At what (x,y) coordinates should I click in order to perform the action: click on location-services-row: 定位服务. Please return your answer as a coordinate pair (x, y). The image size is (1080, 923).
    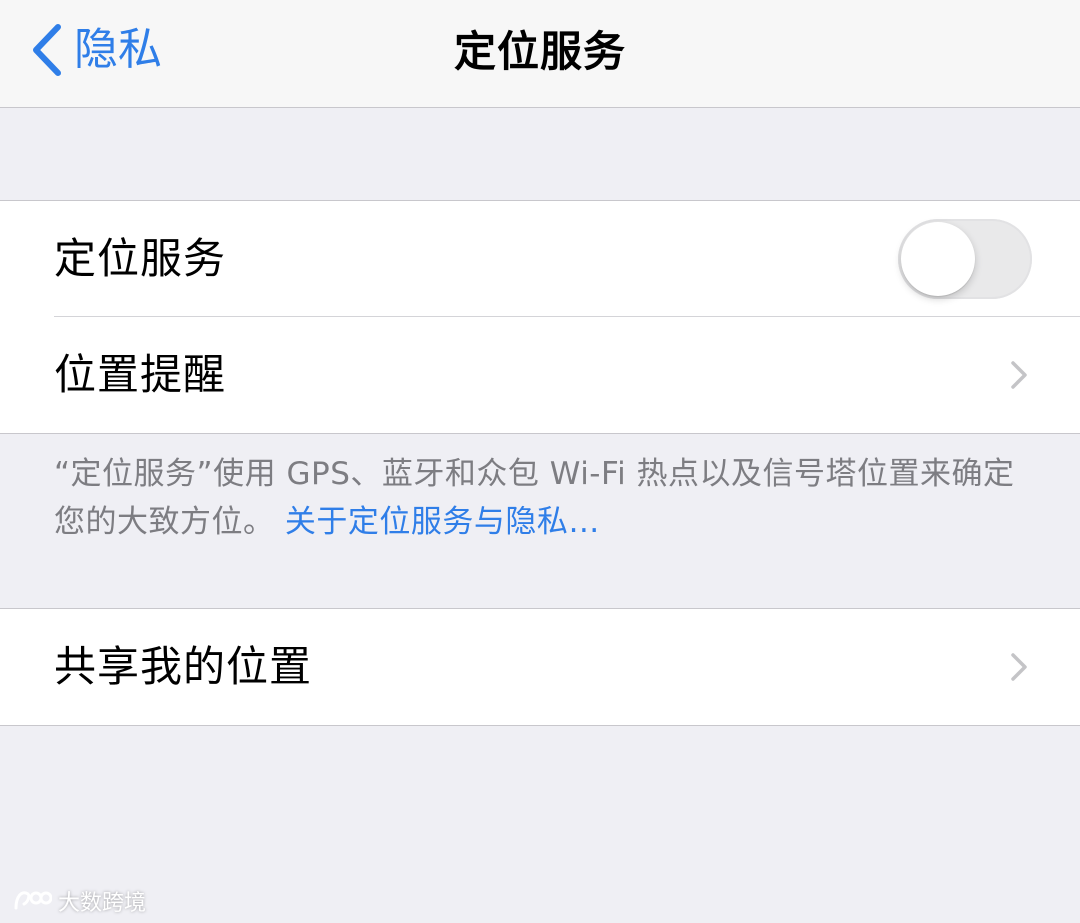
    Looking at the image, I should click on (540, 259).